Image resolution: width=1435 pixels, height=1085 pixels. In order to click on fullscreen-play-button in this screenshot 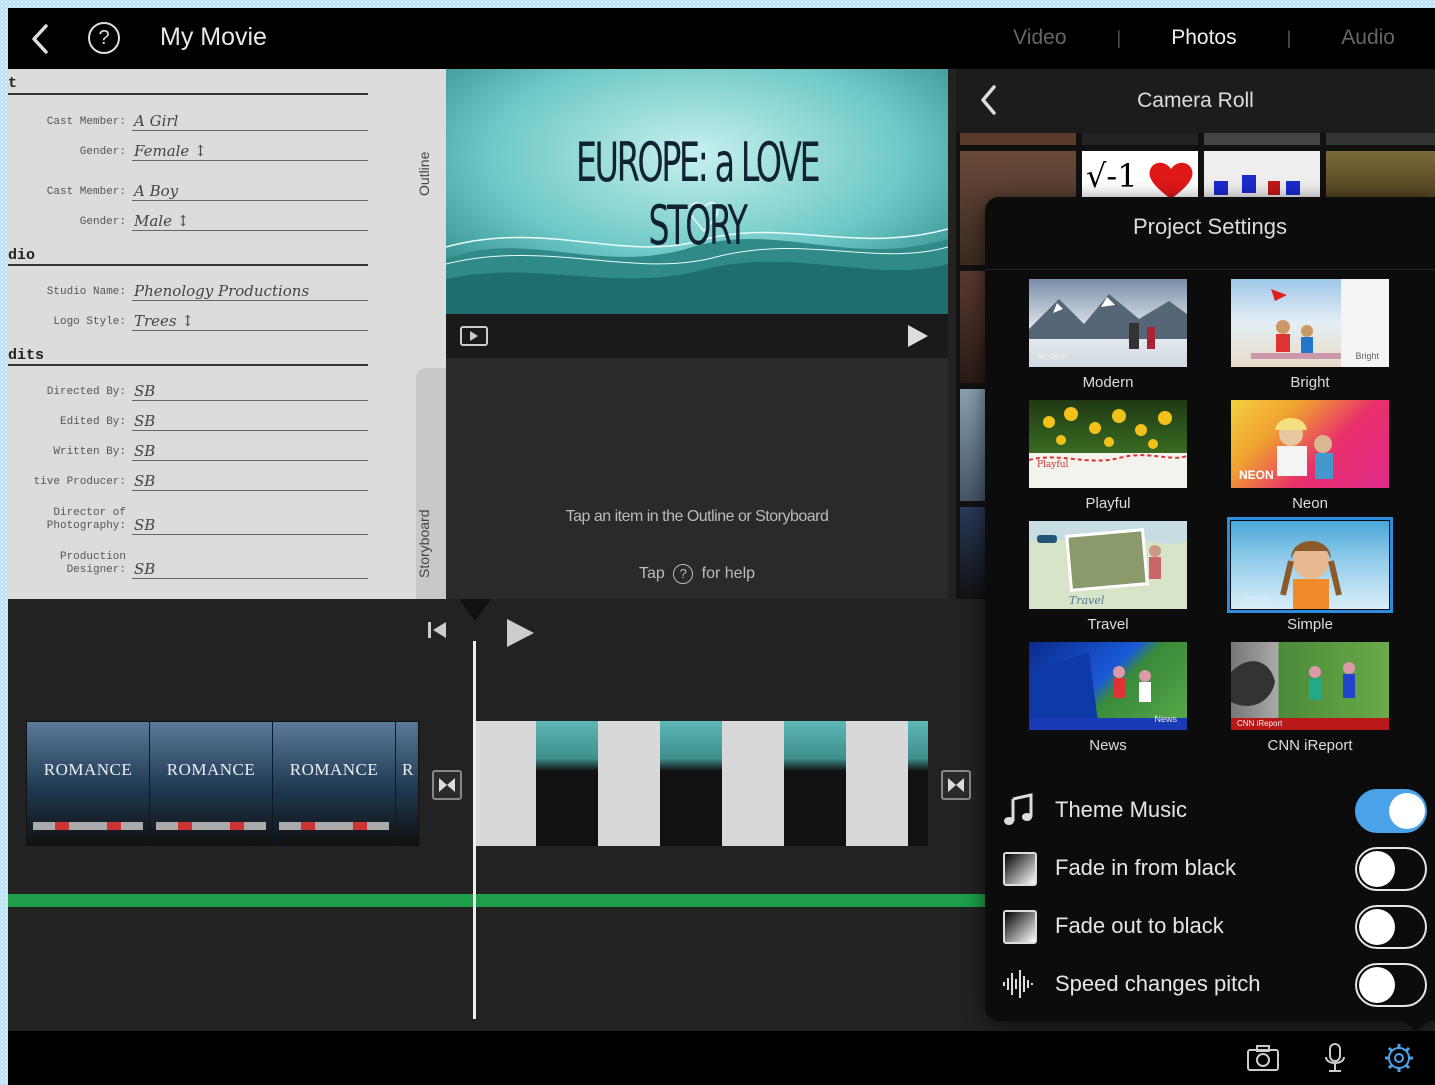, I will do `click(474, 336)`.